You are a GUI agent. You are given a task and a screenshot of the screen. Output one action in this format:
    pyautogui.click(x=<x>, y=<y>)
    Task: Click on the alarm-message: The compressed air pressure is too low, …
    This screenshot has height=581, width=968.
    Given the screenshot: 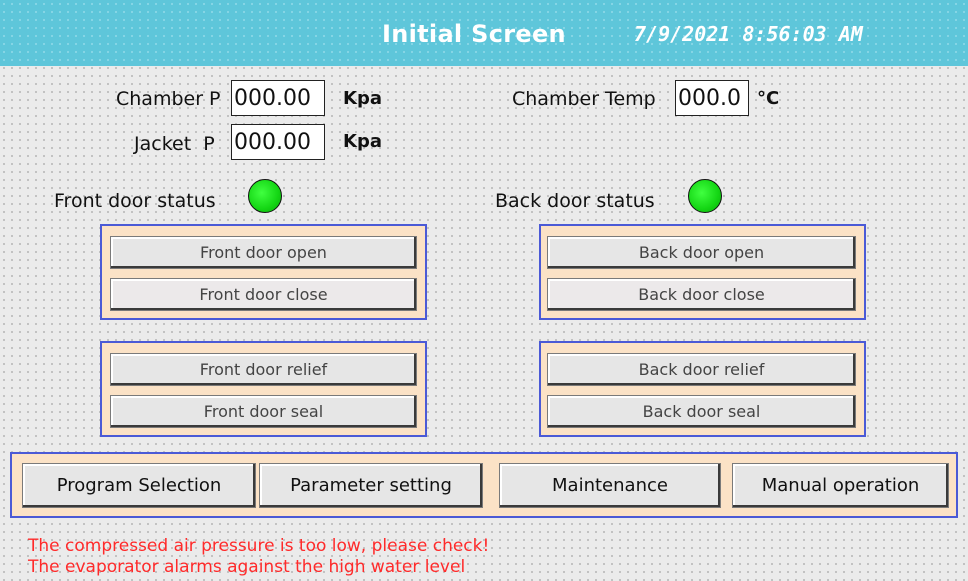 What is the action you would take?
    pyautogui.click(x=259, y=546)
    